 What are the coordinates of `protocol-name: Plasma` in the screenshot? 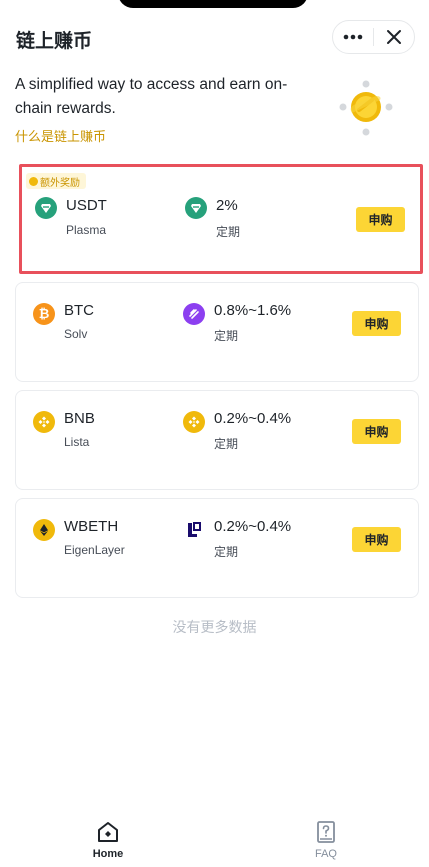 It's located at (86, 230).